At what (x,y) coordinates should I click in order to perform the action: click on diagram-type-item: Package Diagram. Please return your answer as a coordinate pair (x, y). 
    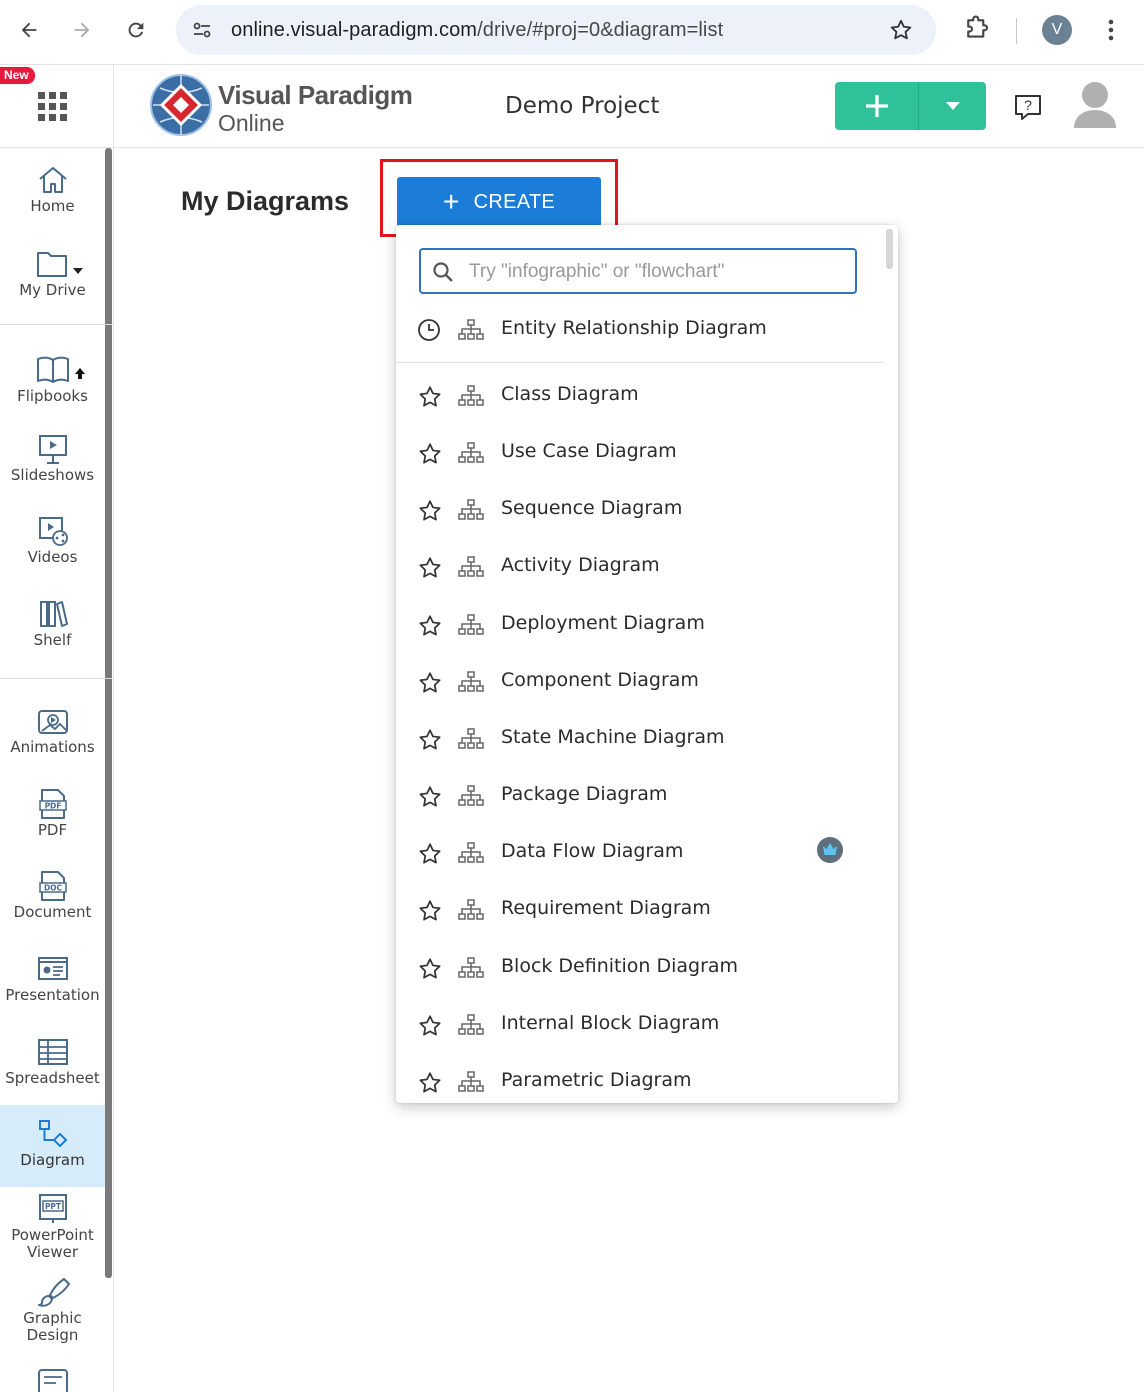
    Looking at the image, I should click on (641, 795).